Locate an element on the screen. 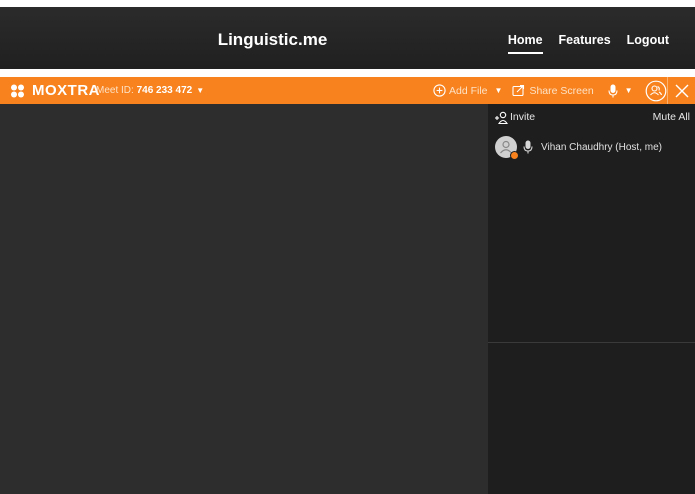 The height and width of the screenshot is (494, 695). participants-icon is located at coordinates (655, 90).